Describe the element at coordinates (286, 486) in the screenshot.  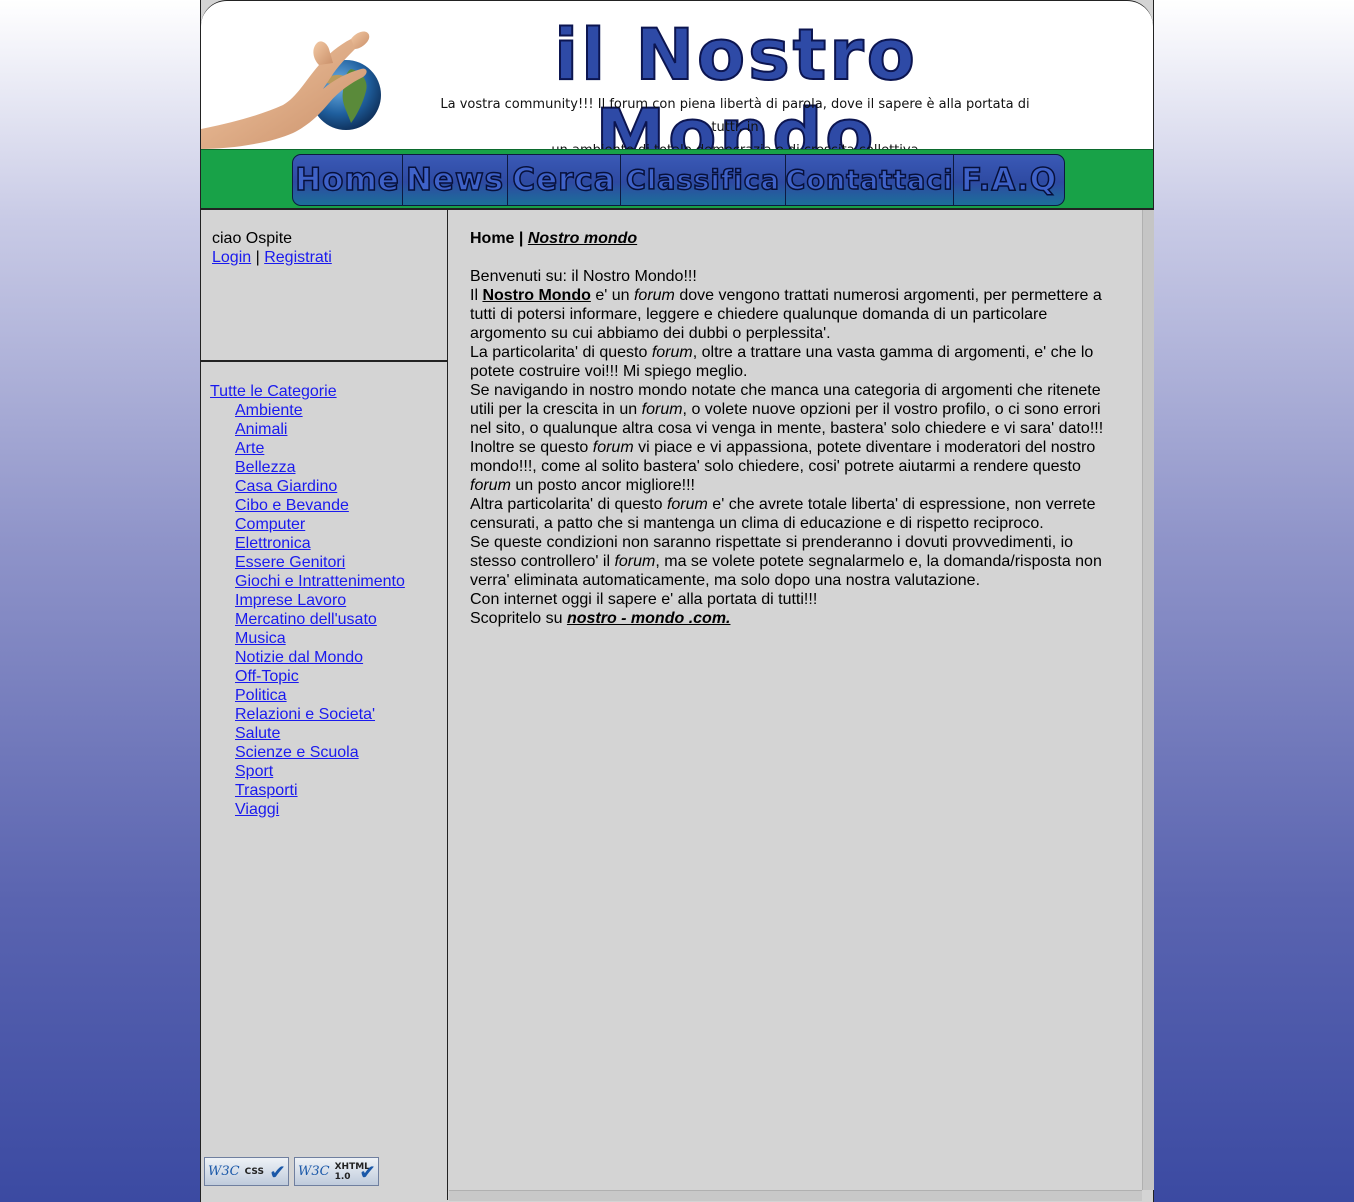
I see `category-link-casa-giardino: Casa Giardino` at that location.